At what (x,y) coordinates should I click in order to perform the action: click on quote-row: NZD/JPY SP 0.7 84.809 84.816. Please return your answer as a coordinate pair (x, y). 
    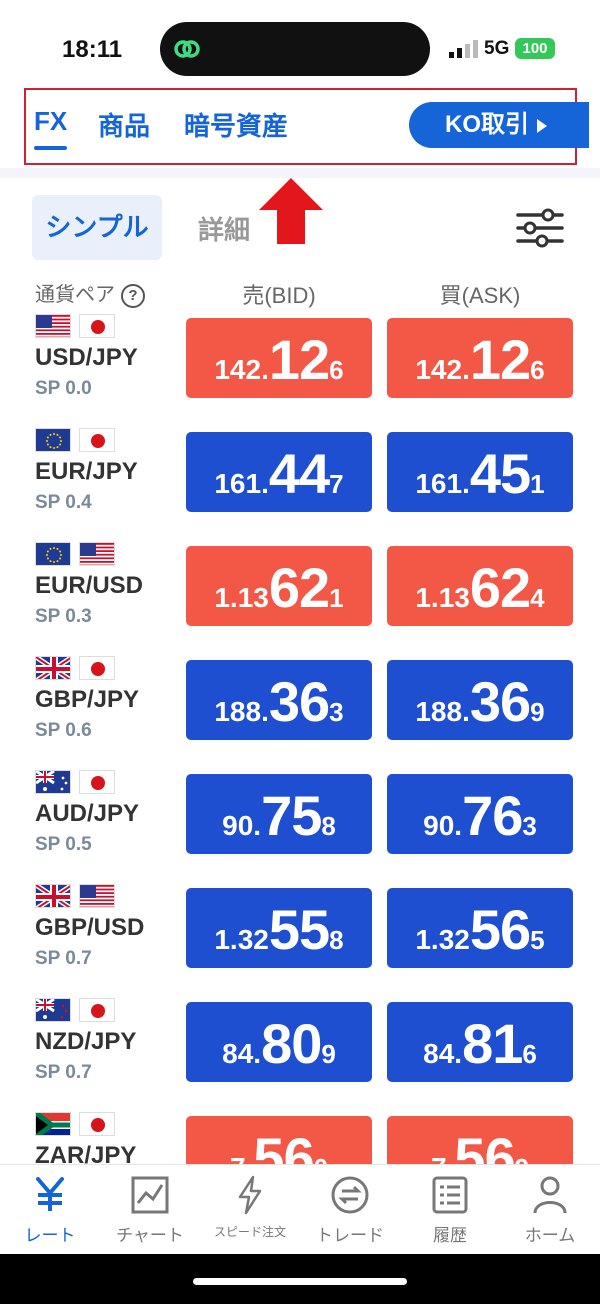
    Looking at the image, I should click on (300, 1053).